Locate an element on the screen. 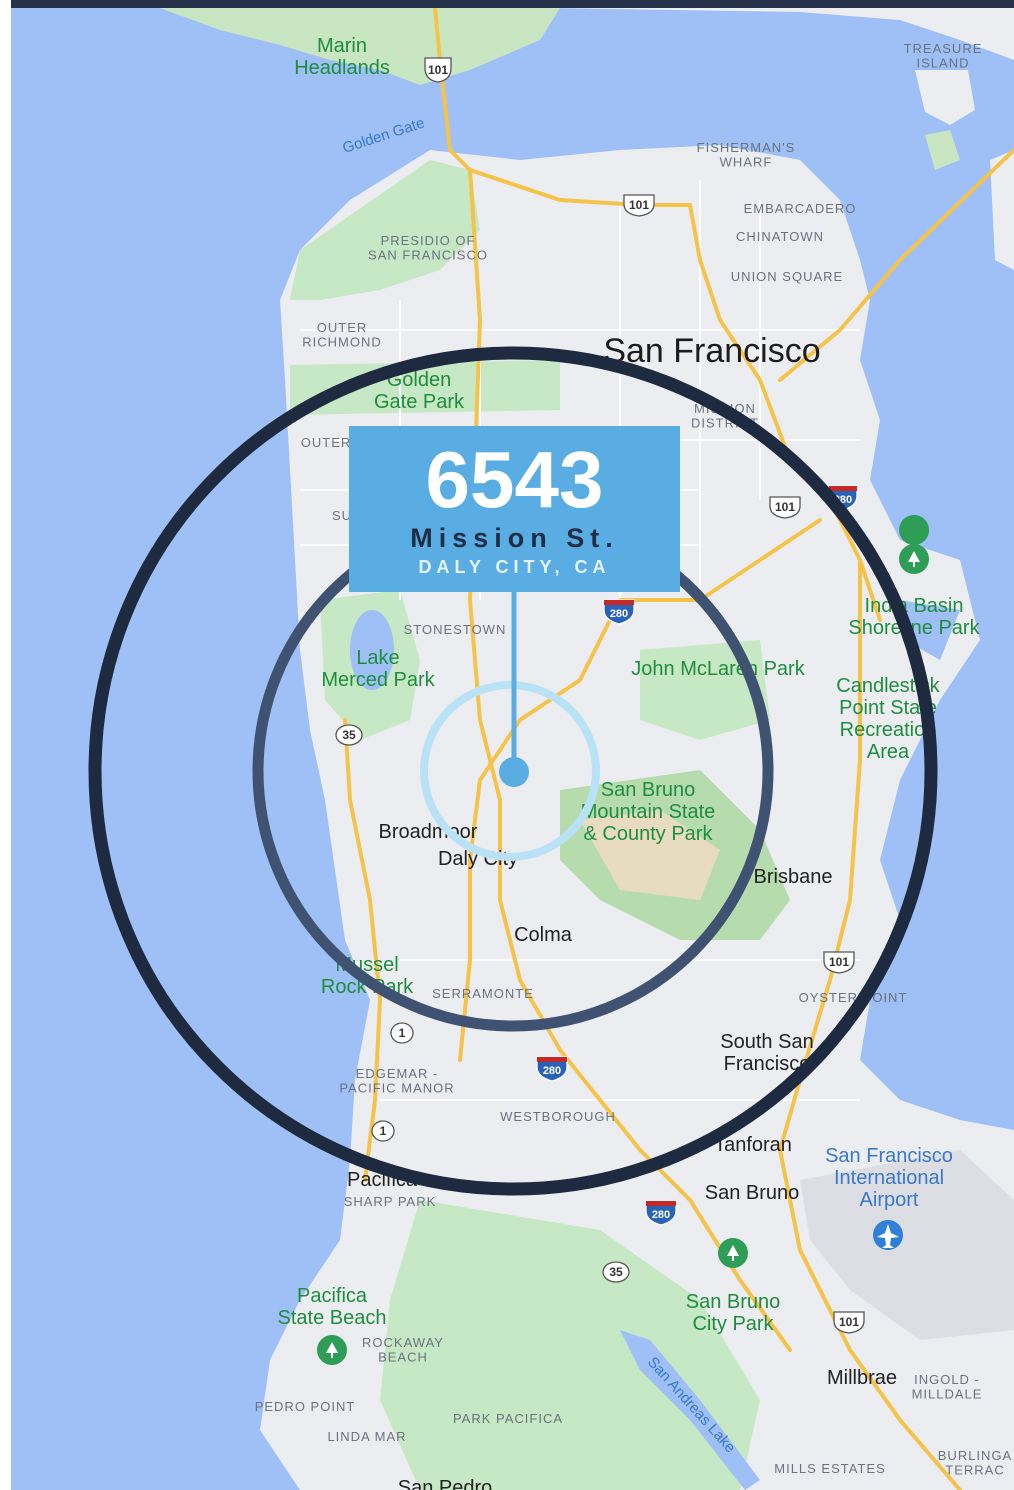 This screenshot has width=1014, height=1490. shield-us101-millbrae: 101 is located at coordinates (849, 1322).